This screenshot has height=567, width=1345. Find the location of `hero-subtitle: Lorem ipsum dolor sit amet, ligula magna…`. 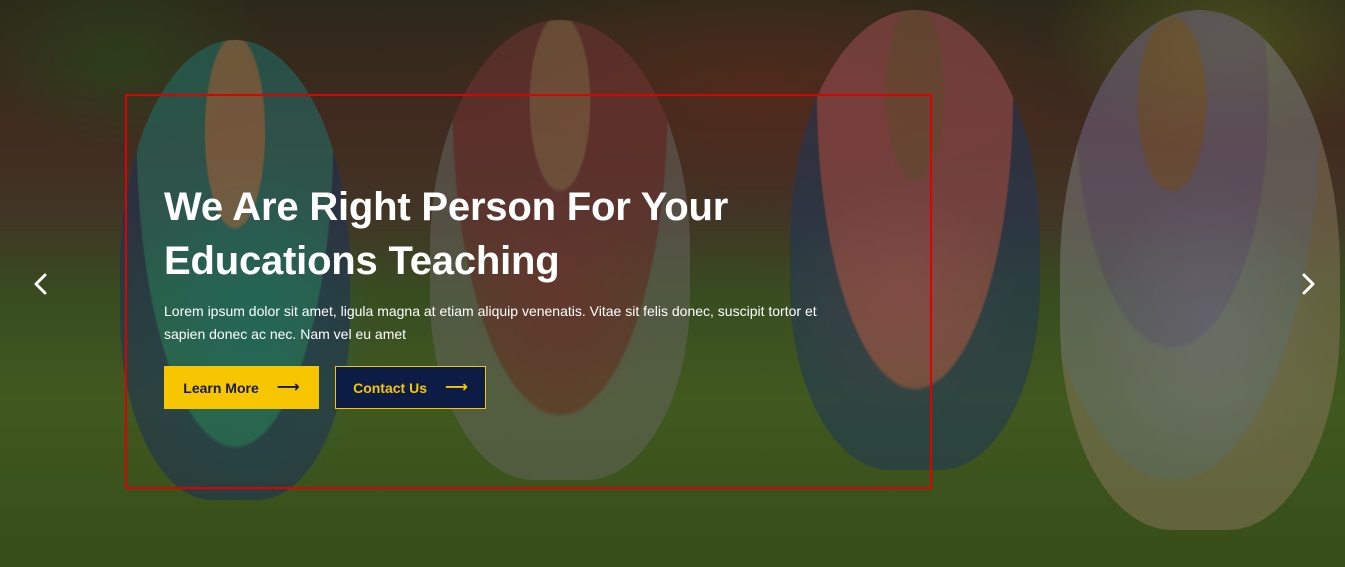

hero-subtitle: Lorem ipsum dolor sit amet, ligula magna… is located at coordinates (490, 322).